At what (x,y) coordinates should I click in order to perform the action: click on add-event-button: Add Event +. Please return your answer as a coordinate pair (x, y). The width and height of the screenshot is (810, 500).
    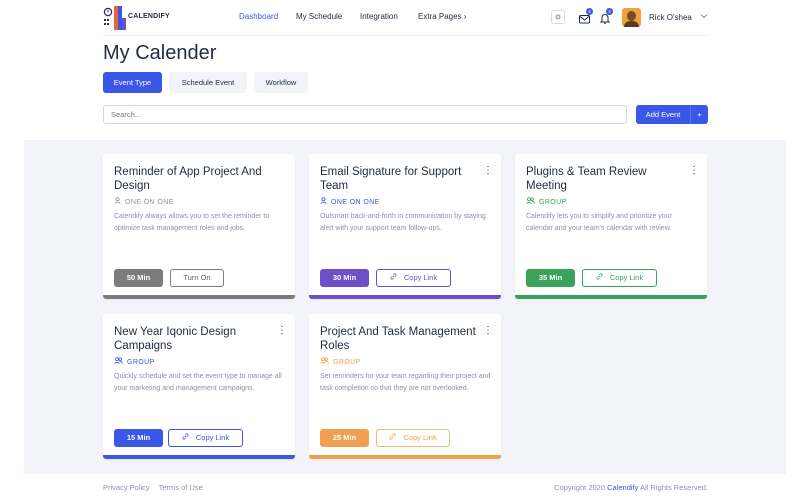
    Looking at the image, I should click on (672, 114).